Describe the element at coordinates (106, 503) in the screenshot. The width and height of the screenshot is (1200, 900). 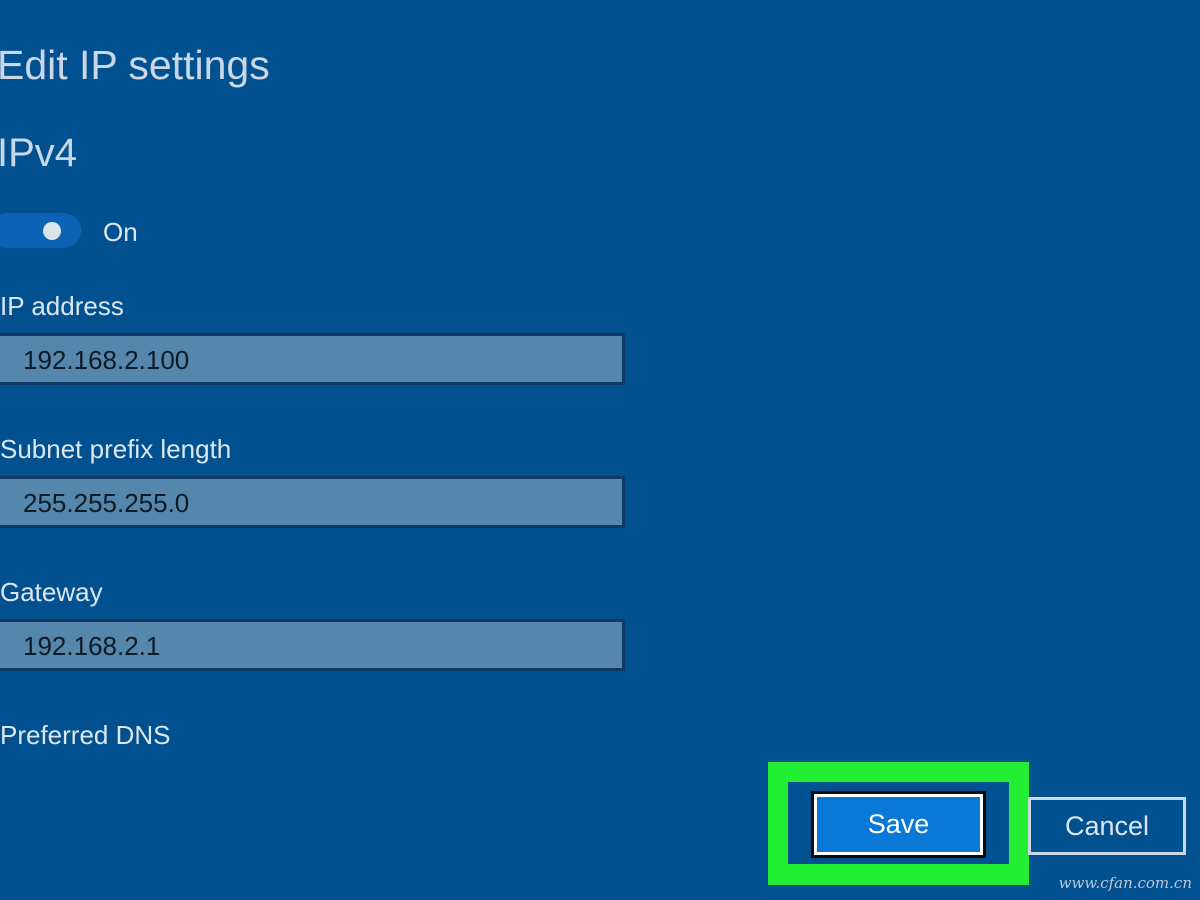
I see `subnet-prefix-value: 255.255.255.0` at that location.